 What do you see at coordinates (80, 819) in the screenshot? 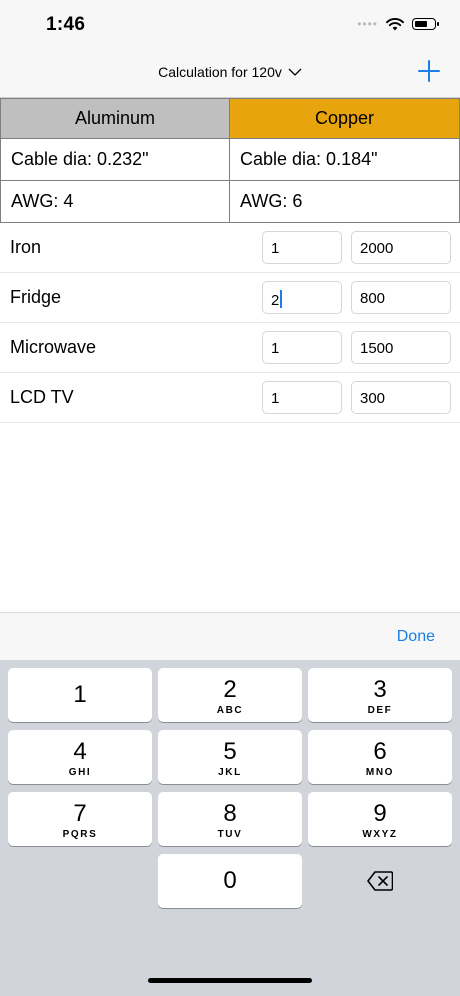
I see `key-7: 7 PQRS` at bounding box center [80, 819].